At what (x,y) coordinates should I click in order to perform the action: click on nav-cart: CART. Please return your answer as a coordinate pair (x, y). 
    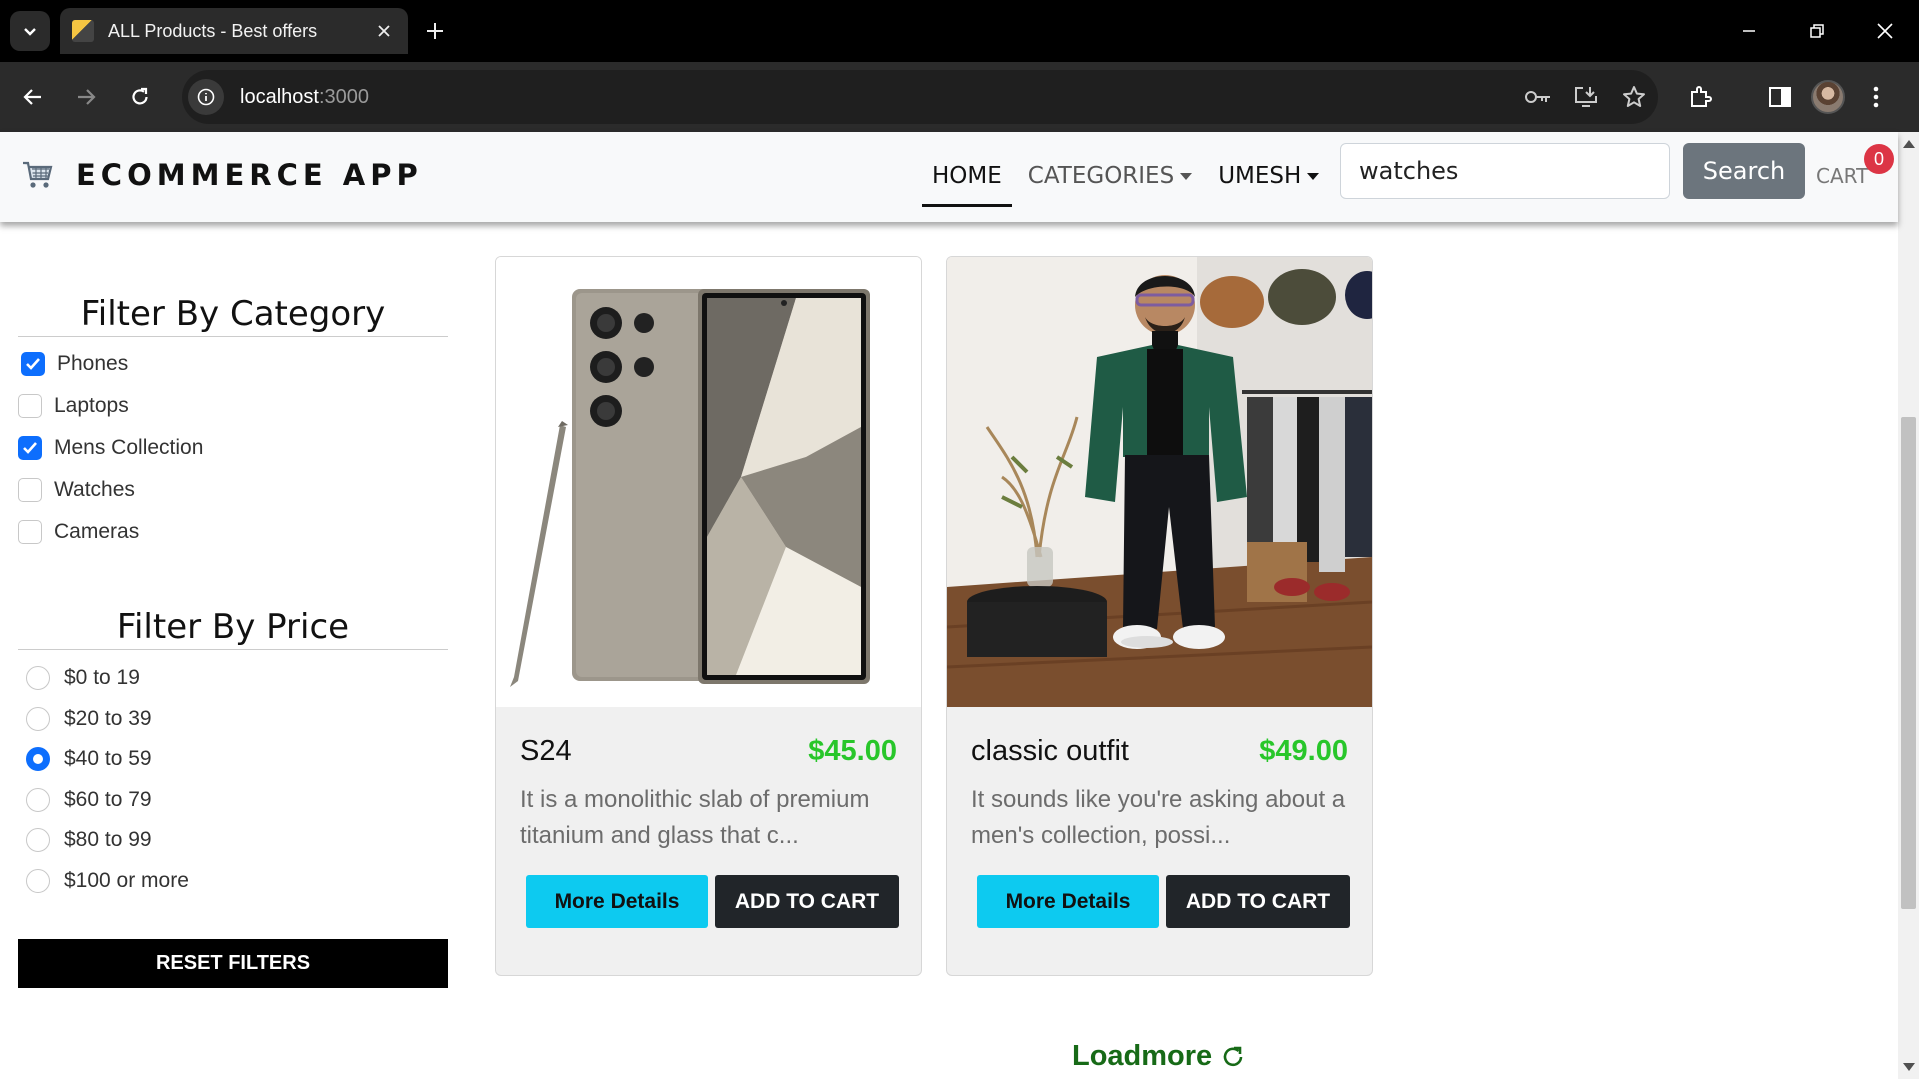
    Looking at the image, I should click on (1842, 176).